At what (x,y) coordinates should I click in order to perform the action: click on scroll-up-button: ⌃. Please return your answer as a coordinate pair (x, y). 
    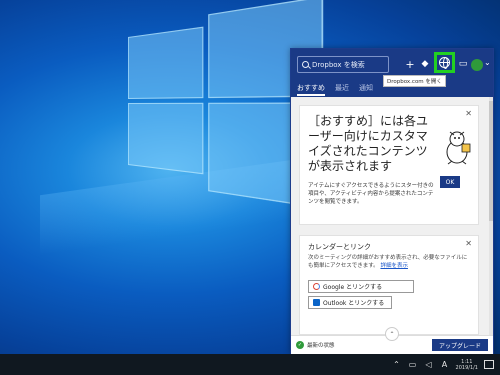
    Looking at the image, I should click on (392, 334).